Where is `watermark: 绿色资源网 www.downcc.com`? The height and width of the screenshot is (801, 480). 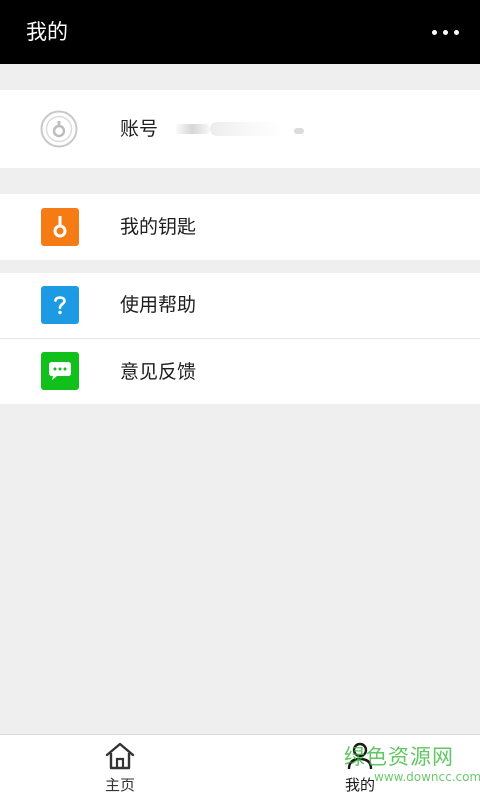
watermark: 绿色资源网 www.downcc.com is located at coordinates (412, 767).